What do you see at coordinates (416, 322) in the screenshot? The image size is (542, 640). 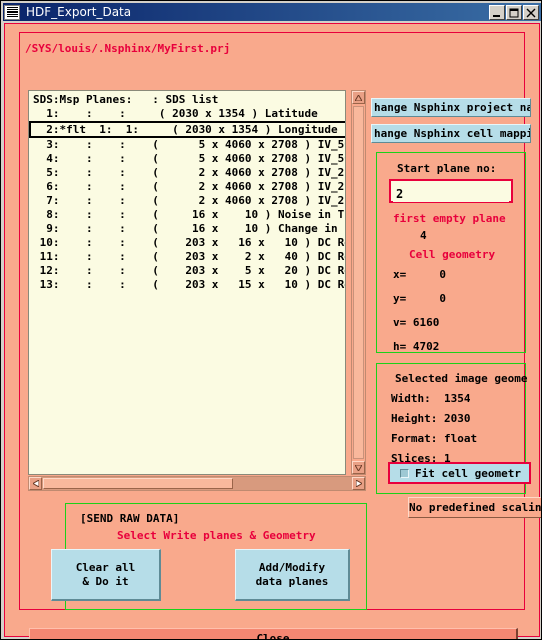 I see `cell-geometry-v: v= 6160` at bounding box center [416, 322].